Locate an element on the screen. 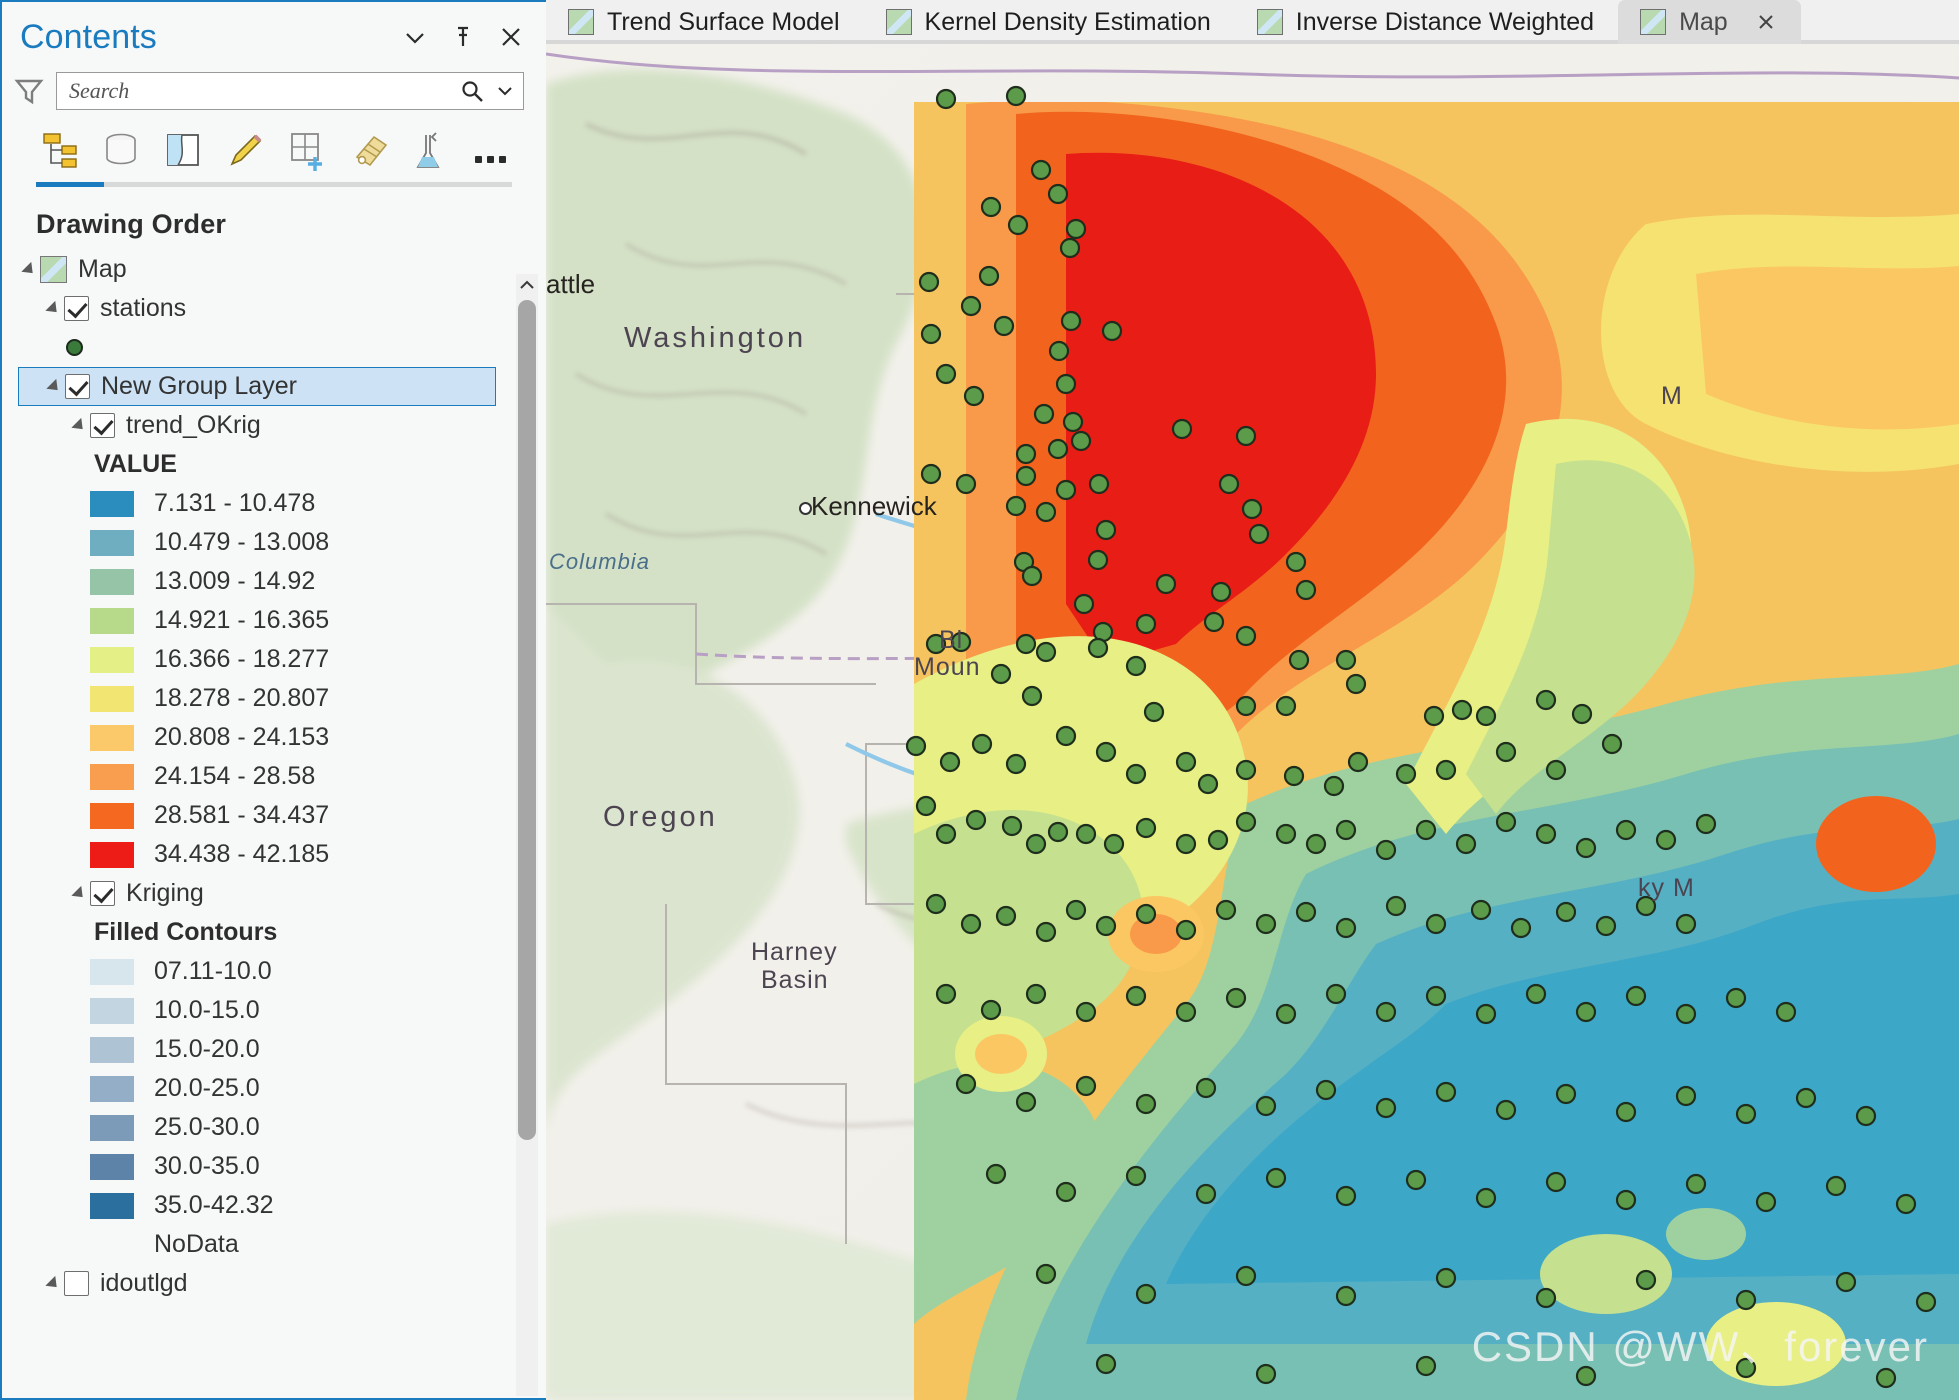 The image size is (1959, 1400). pin-icon is located at coordinates (463, 37).